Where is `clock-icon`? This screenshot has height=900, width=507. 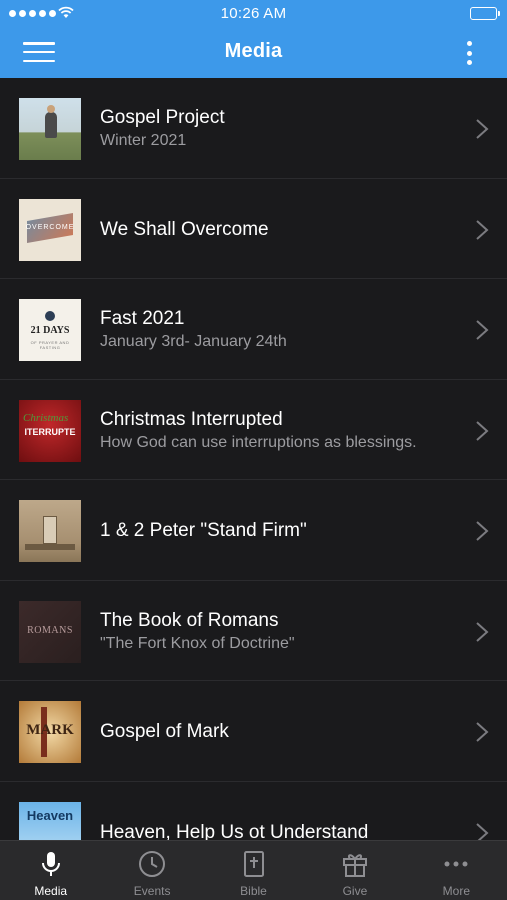 clock-icon is located at coordinates (152, 864).